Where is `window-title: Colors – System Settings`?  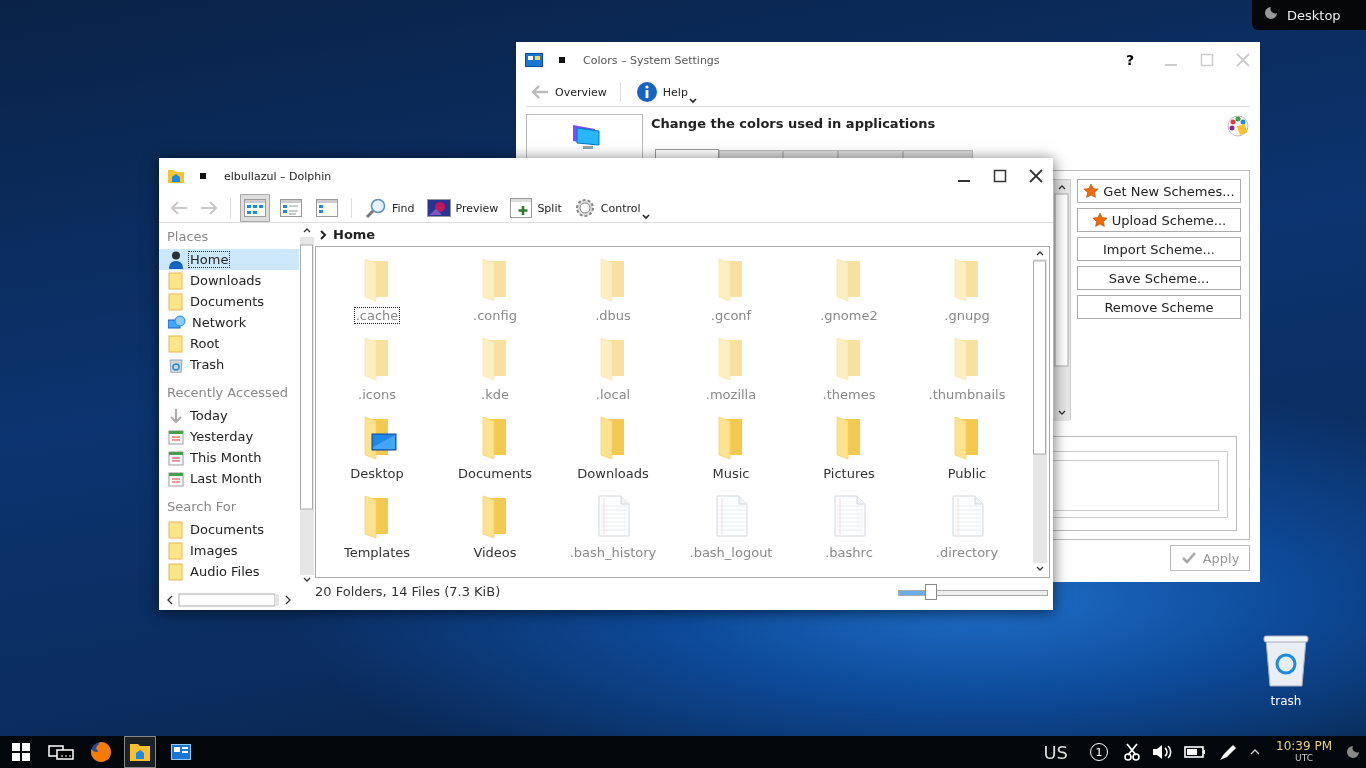 window-title: Colors – System Settings is located at coordinates (651, 60).